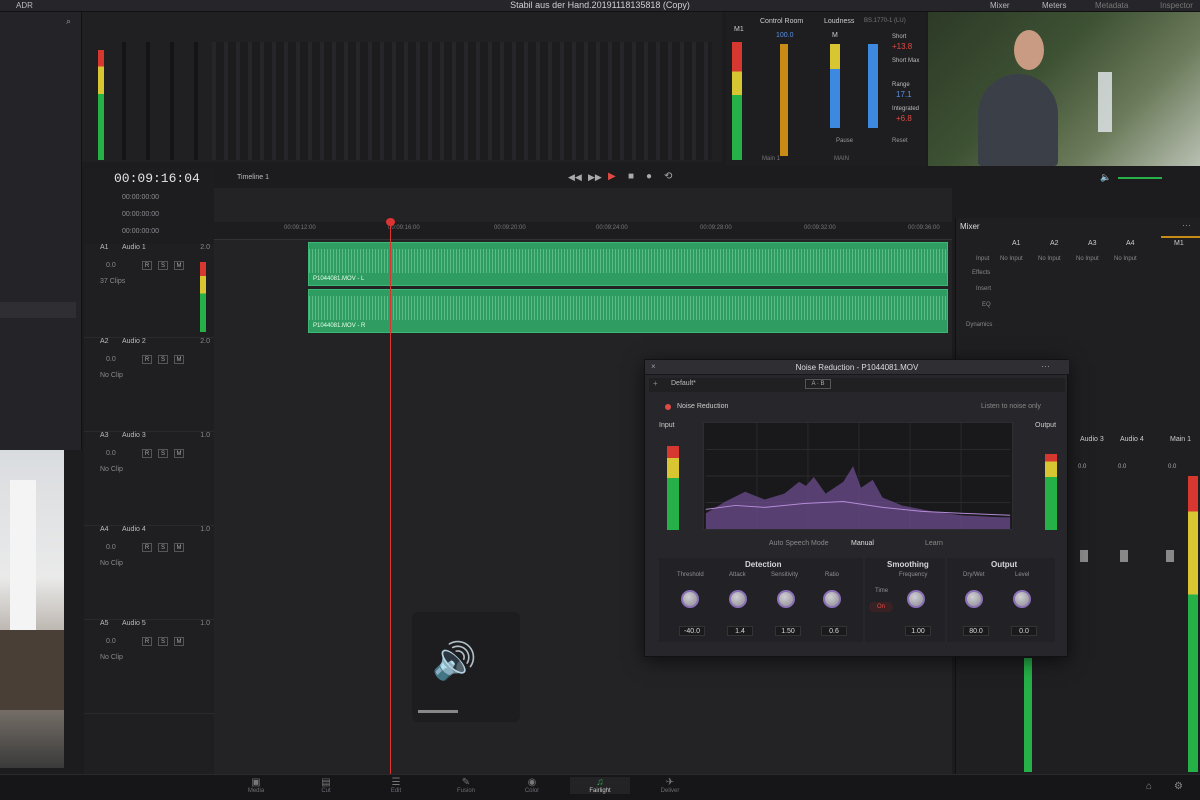  I want to click on rewind-icon: ◀◀, so click(575, 177).